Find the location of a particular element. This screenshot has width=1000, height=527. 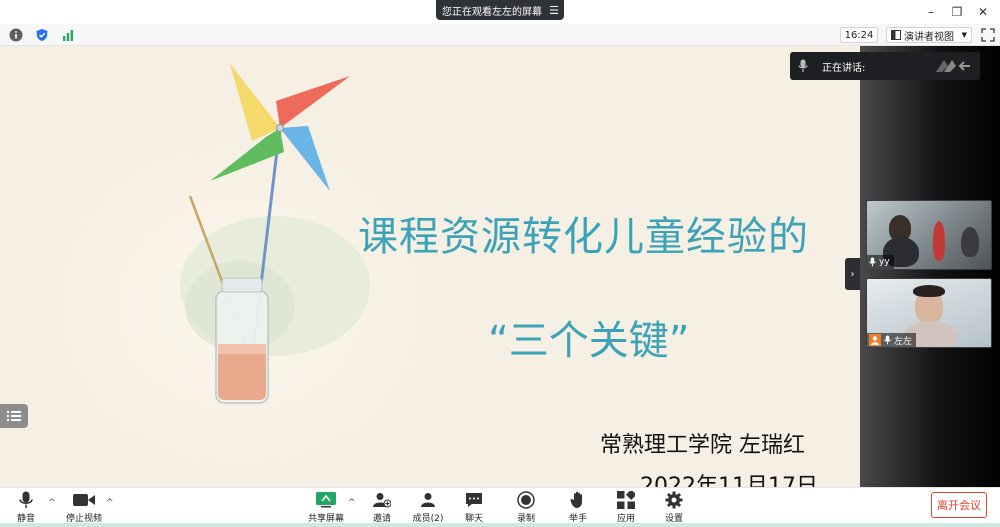

invite-button: 邀请 is located at coordinates (382, 507).